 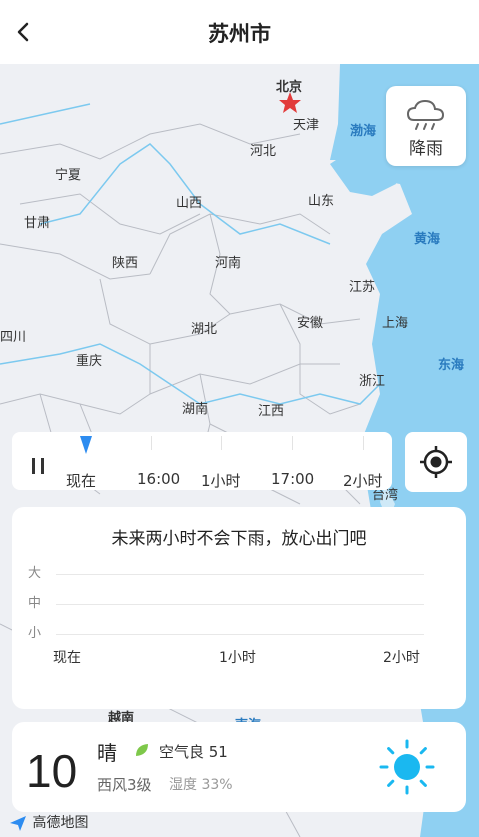 I want to click on map-label-sichuan: 四川, so click(x=13, y=337).